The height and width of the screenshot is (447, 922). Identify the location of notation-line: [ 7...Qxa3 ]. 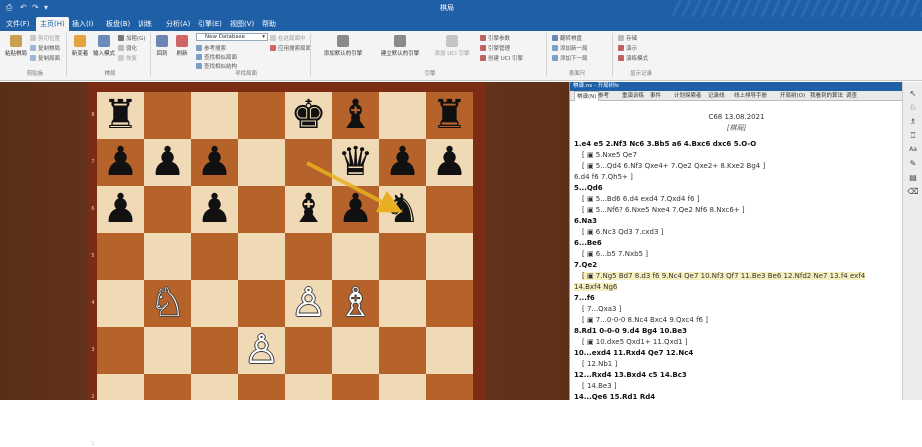
(601, 309).